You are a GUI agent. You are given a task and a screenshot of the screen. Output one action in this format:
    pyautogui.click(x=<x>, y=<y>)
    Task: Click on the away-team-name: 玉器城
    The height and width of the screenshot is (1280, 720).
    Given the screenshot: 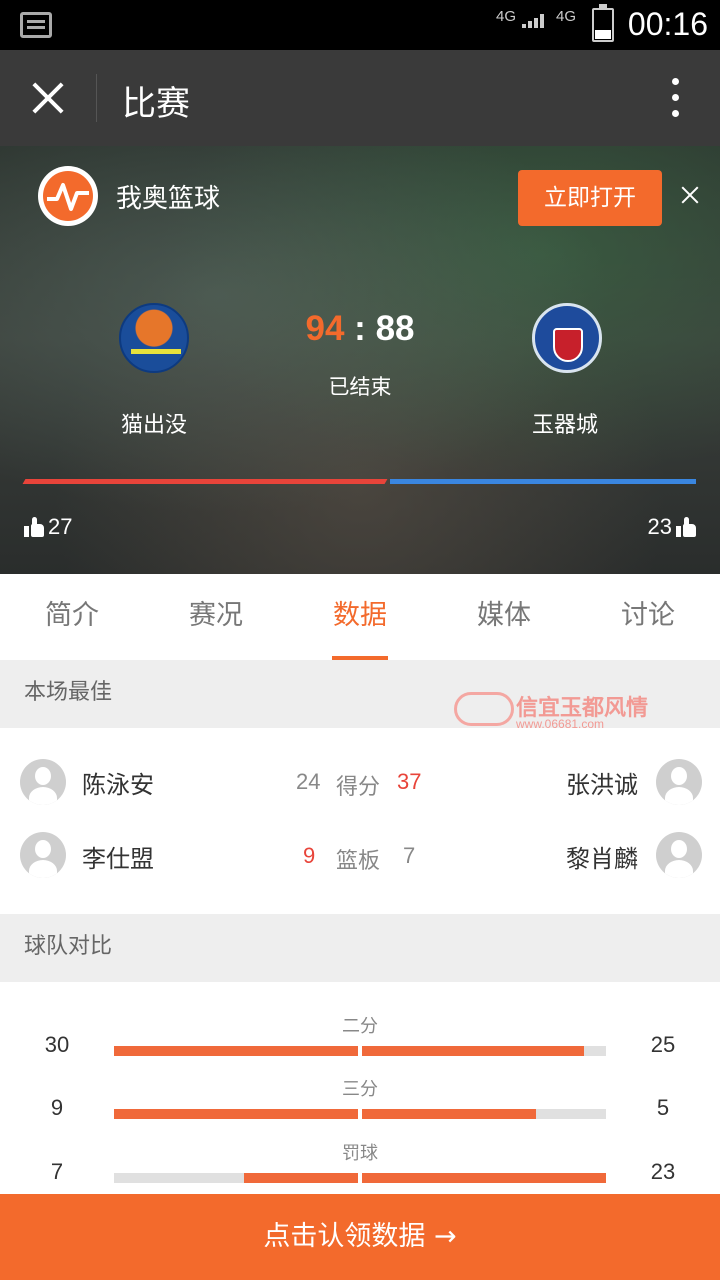 What is the action you would take?
    pyautogui.click(x=564, y=425)
    